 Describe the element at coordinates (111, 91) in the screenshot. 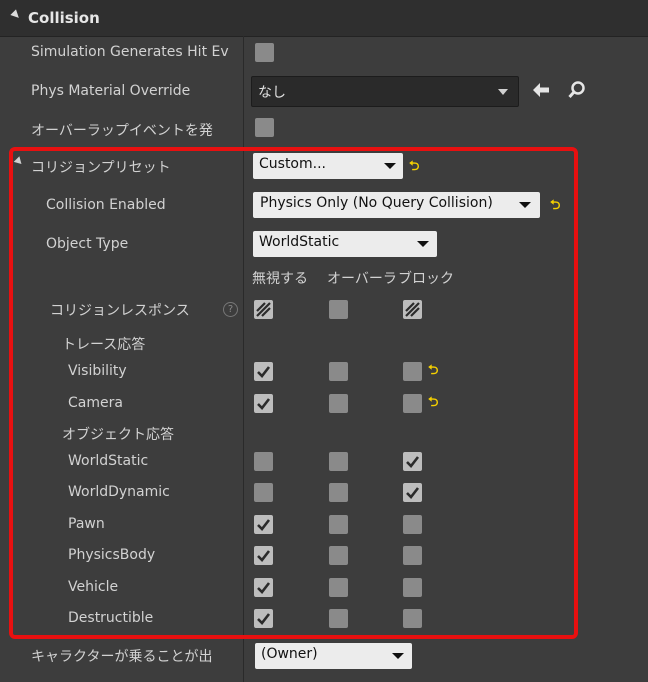

I see `phys-material-label: Phys Material Override` at that location.